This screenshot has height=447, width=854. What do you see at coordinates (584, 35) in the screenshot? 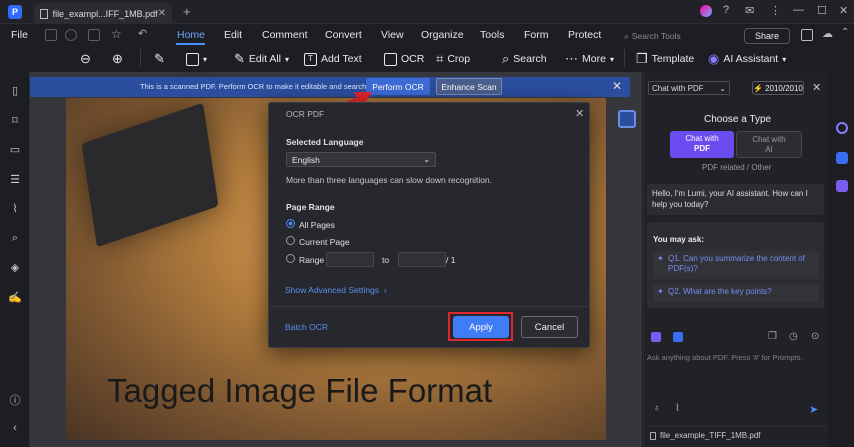
I see `menu-protect: Protect` at bounding box center [584, 35].